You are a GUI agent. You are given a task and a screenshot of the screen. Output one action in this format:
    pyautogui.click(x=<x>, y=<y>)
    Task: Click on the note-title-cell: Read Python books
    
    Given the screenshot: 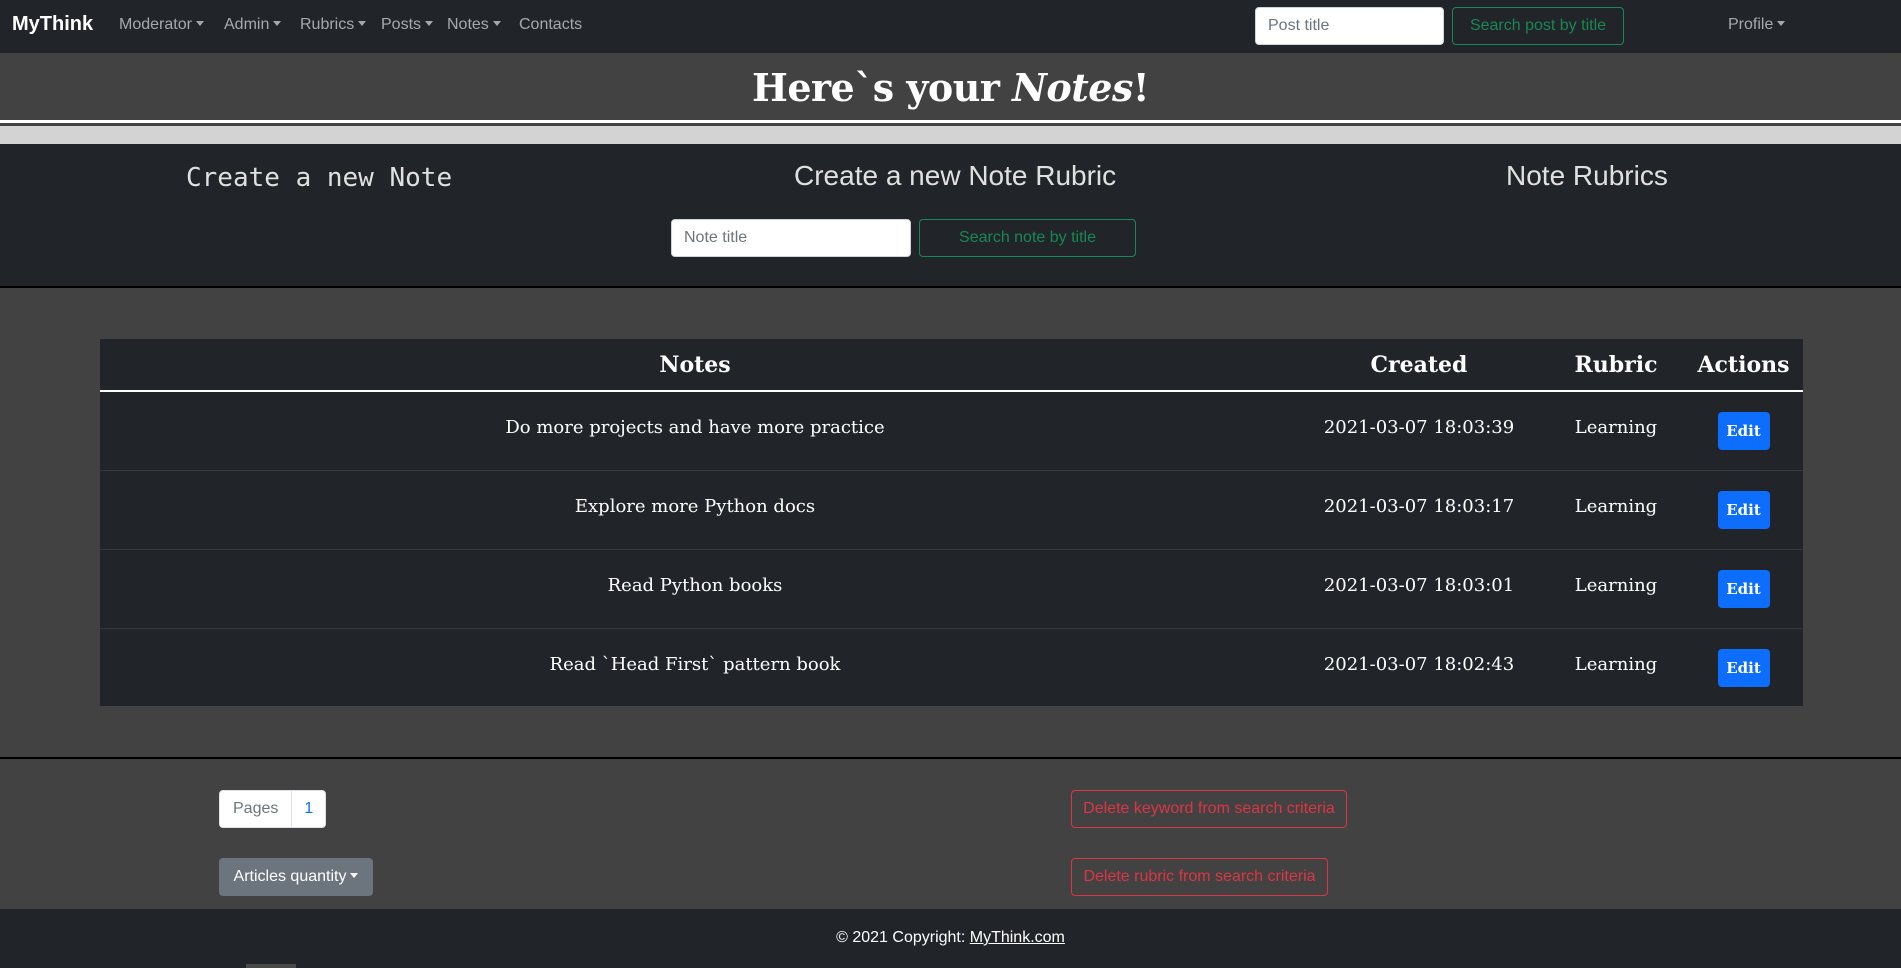 What is the action you would take?
    pyautogui.click(x=695, y=589)
    